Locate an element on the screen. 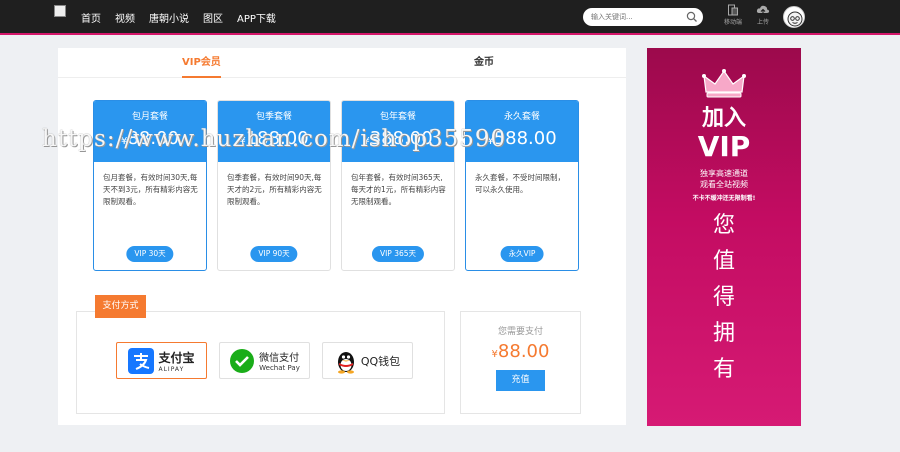 Image resolution: width=900 pixels, height=452 pixels. alipay-icon is located at coordinates (141, 360).